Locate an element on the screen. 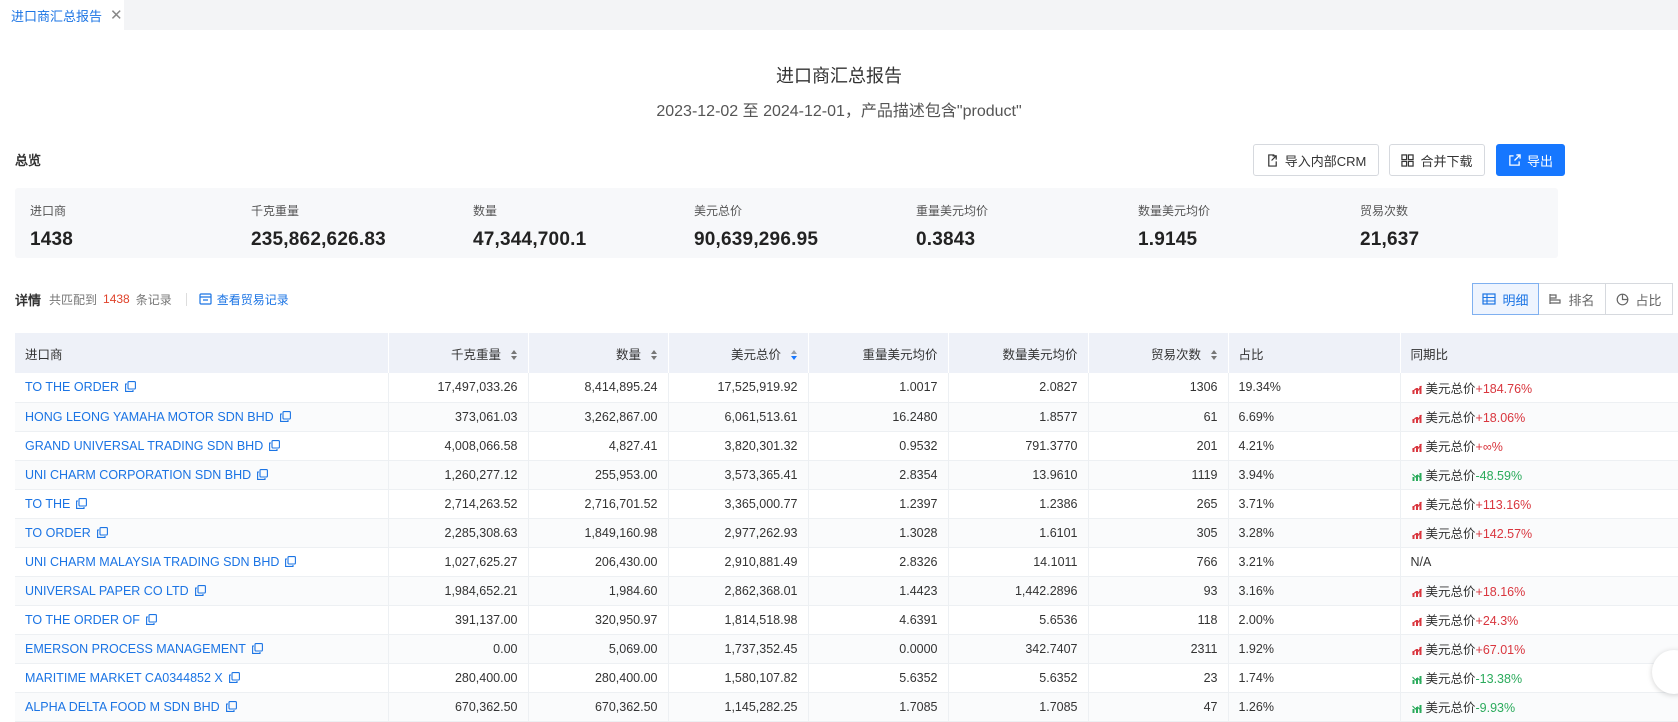 This screenshot has height=722, width=1678. yoy-value: +67.01% is located at coordinates (1500, 650).